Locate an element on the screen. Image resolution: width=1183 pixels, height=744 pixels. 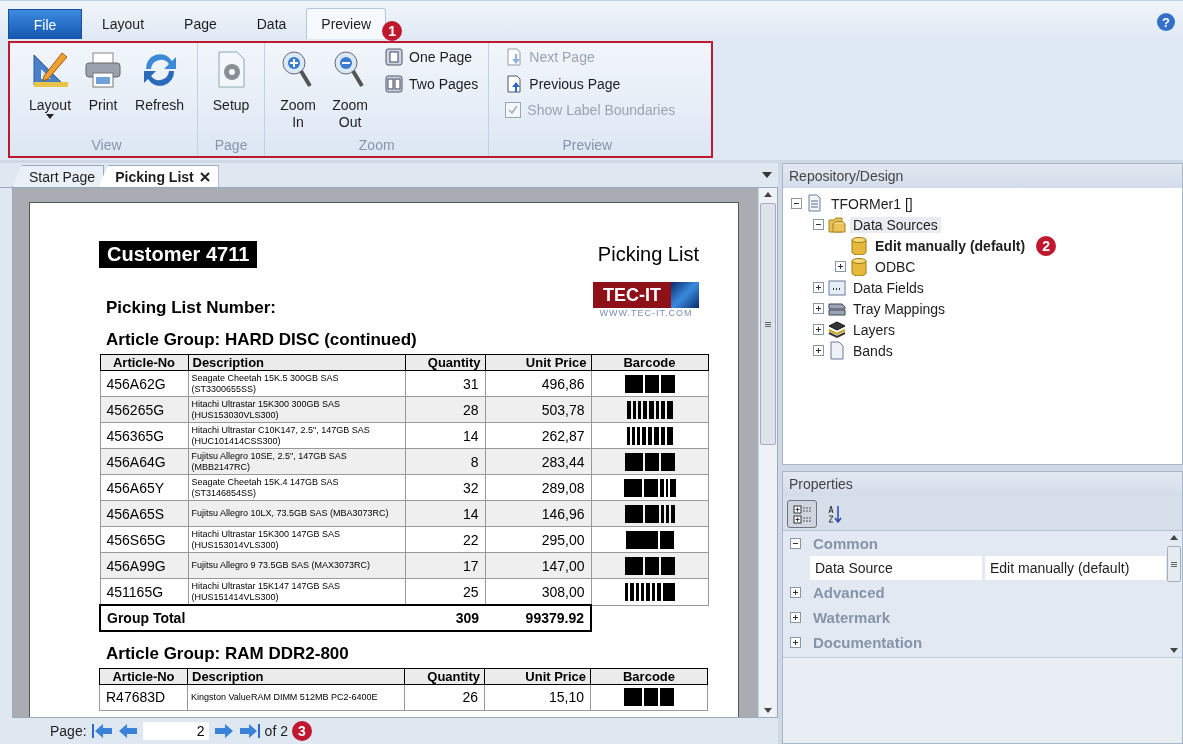
table-cell: 456A65S is located at coordinates (144, 513).